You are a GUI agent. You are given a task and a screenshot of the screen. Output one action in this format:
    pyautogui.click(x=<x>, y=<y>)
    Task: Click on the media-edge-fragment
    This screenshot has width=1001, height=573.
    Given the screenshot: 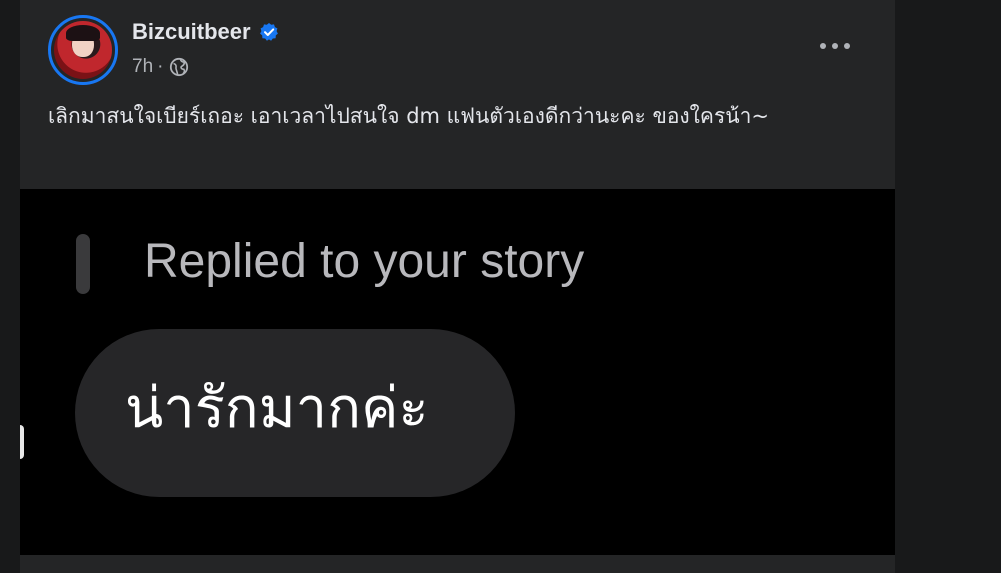 What is the action you would take?
    pyautogui.click(x=22, y=442)
    